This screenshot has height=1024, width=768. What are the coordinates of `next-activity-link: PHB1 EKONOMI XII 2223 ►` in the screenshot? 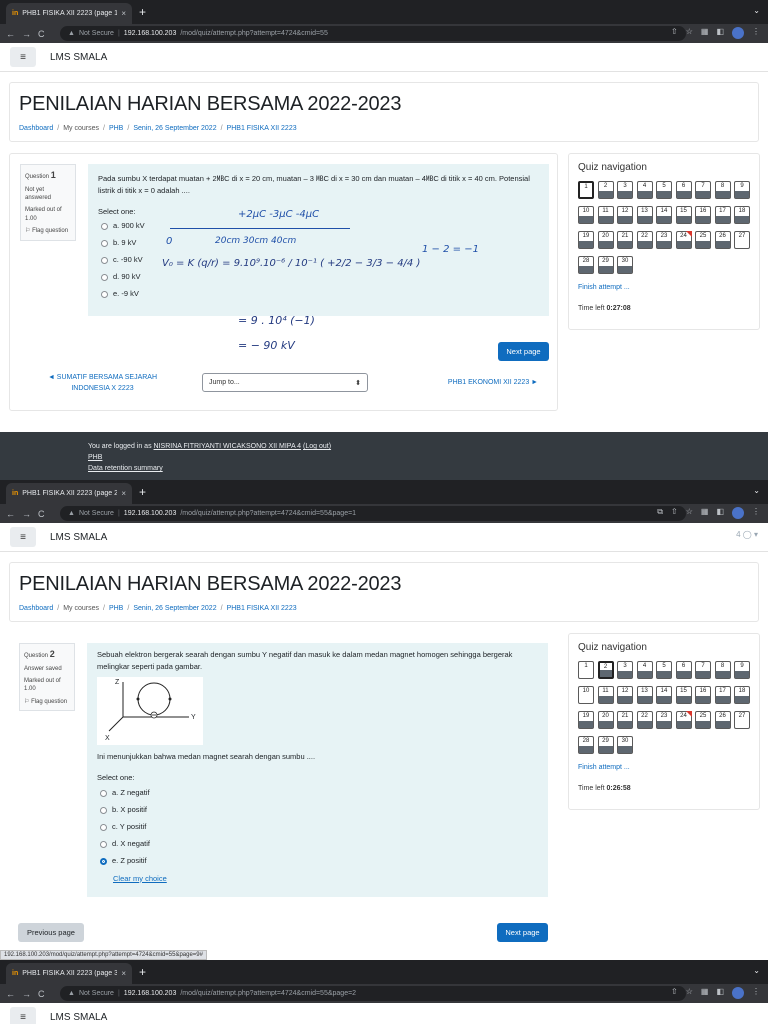 It's located at (493, 382).